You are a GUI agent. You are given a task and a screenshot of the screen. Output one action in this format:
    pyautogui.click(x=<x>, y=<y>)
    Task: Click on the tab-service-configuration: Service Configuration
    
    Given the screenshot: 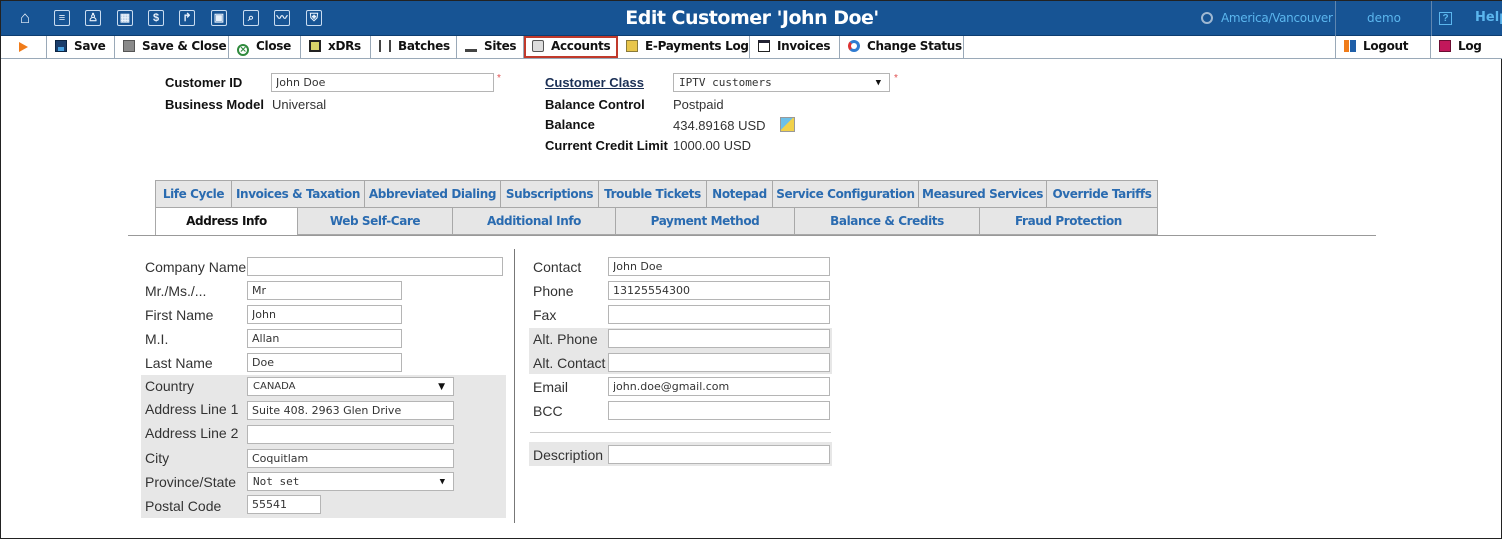 What is the action you would take?
    pyautogui.click(x=845, y=194)
    